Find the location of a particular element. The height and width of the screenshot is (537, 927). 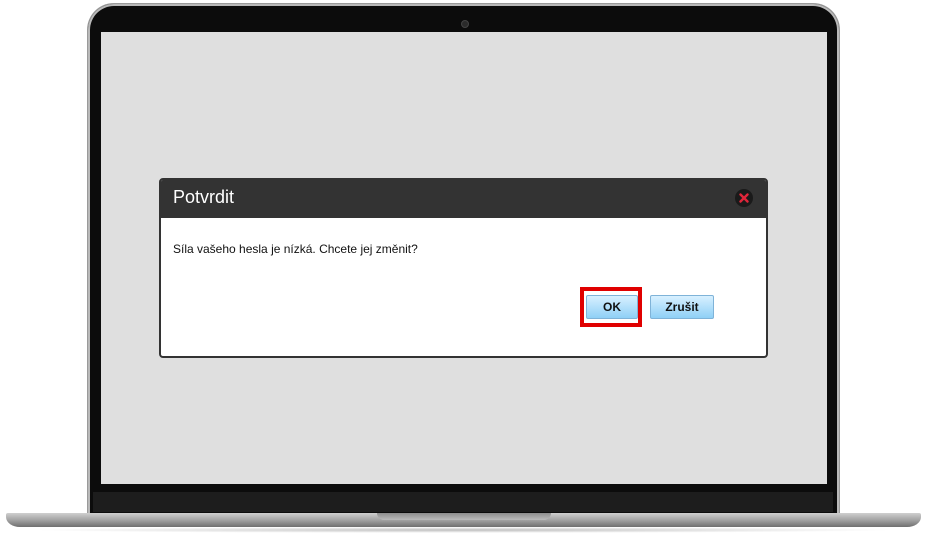

laptop-base-notch is located at coordinates (464, 516).